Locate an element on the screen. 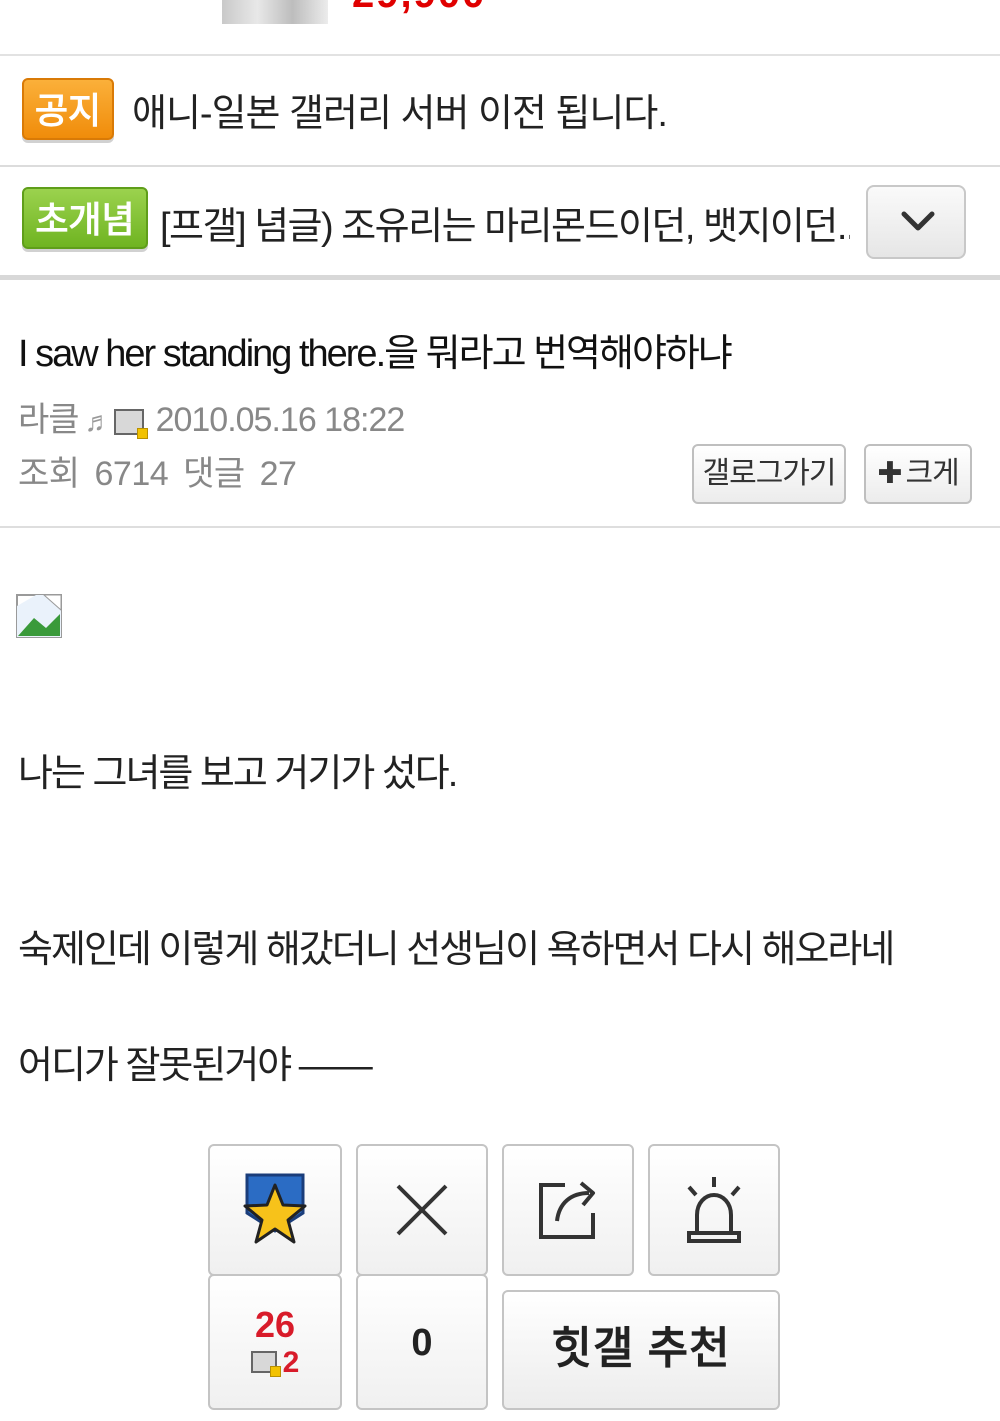  ad-thumbnail is located at coordinates (275, 12).